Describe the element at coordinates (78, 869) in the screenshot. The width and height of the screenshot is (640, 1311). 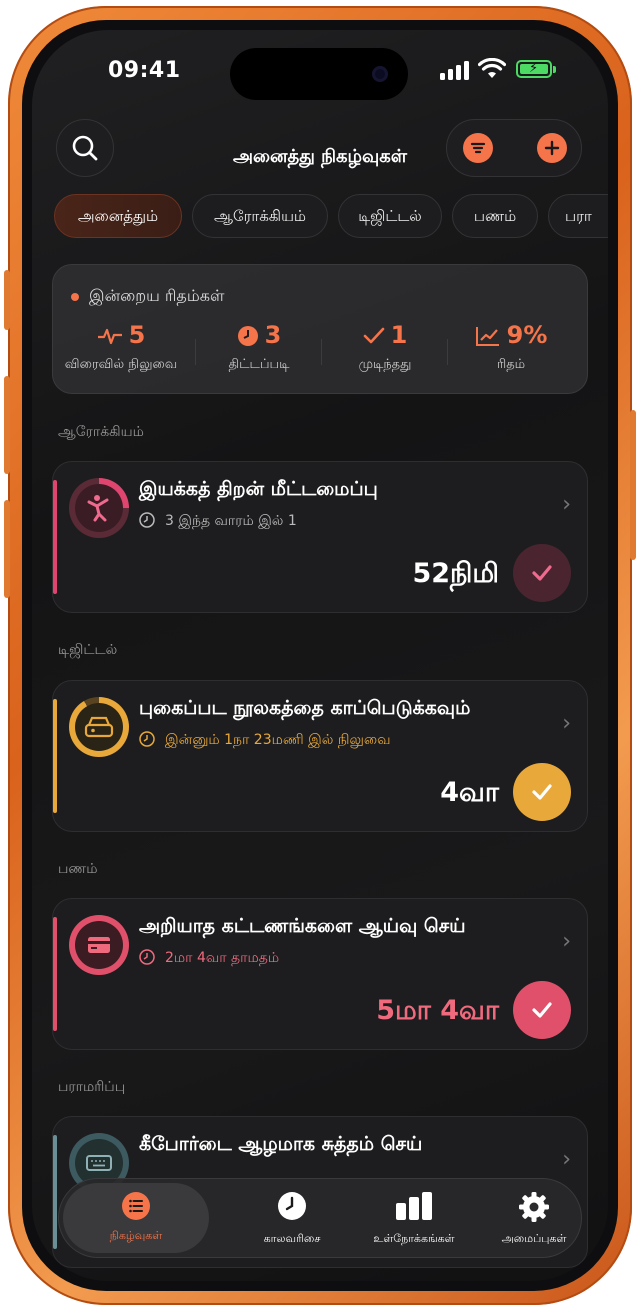
I see `section-label-money: பணம்` at that location.